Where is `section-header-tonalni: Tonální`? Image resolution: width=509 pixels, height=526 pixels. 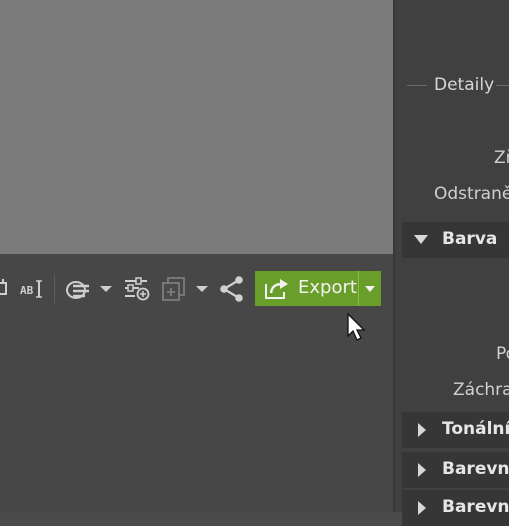 section-header-tonalni: Tonální is located at coordinates (455, 430).